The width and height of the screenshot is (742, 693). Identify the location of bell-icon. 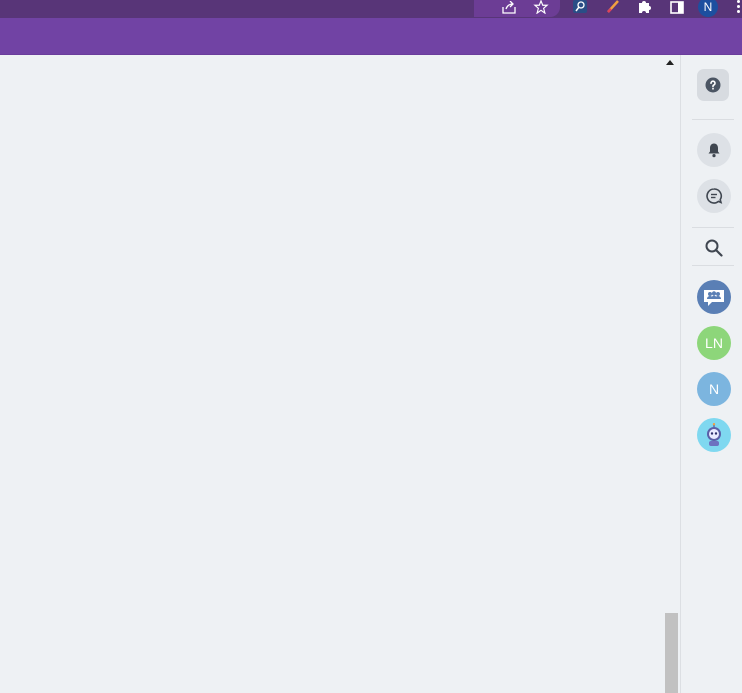
(714, 150).